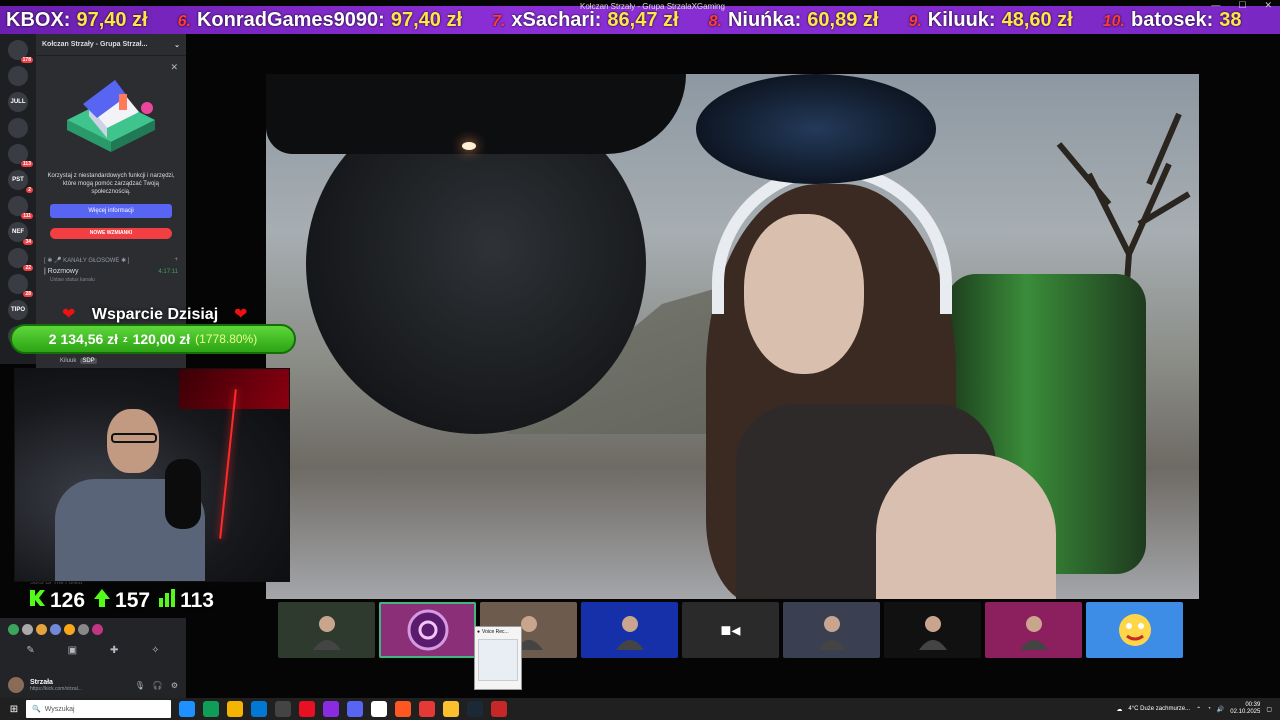 Image resolution: width=1280 pixels, height=720 pixels. I want to click on voice-channel-rozmowy: | Rozmowy 4:17:11, so click(111, 271).